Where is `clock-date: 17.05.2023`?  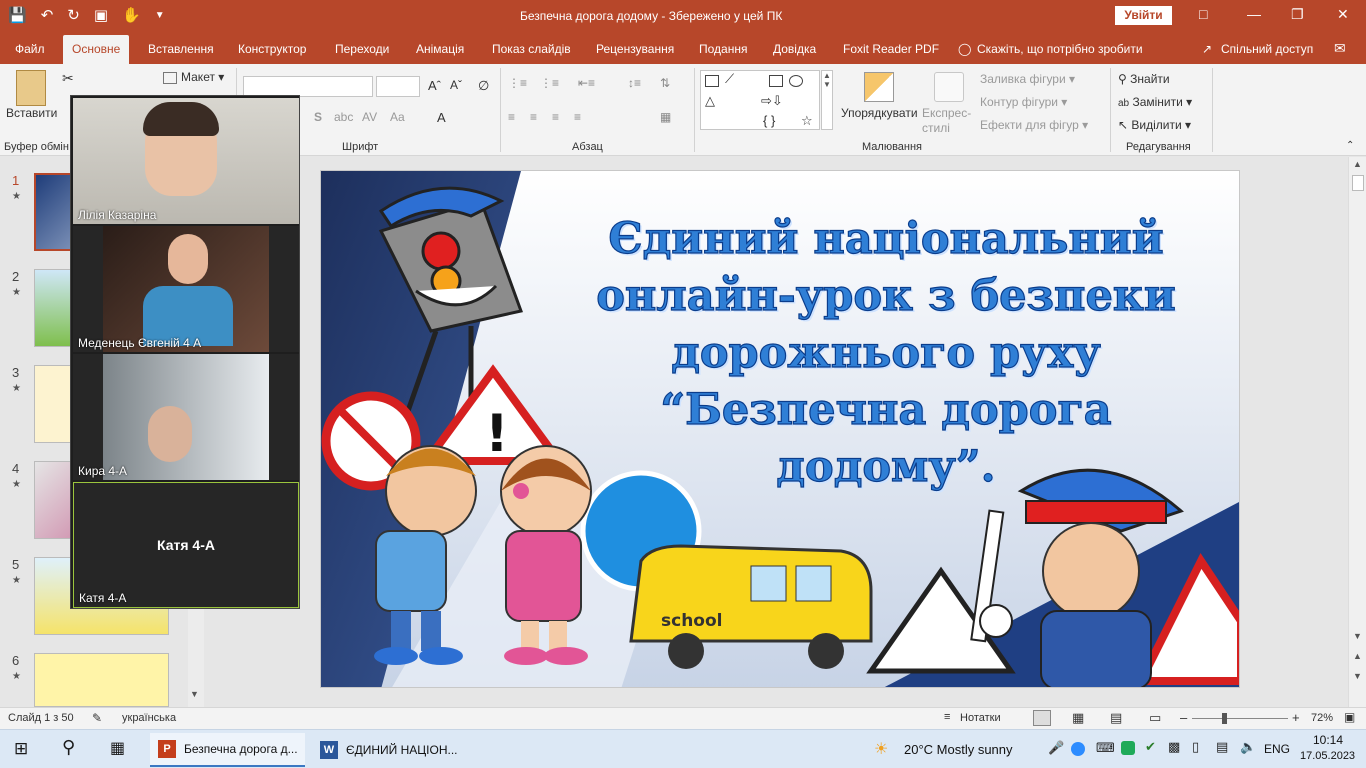
clock-date: 17.05.2023 is located at coordinates (1327, 756).